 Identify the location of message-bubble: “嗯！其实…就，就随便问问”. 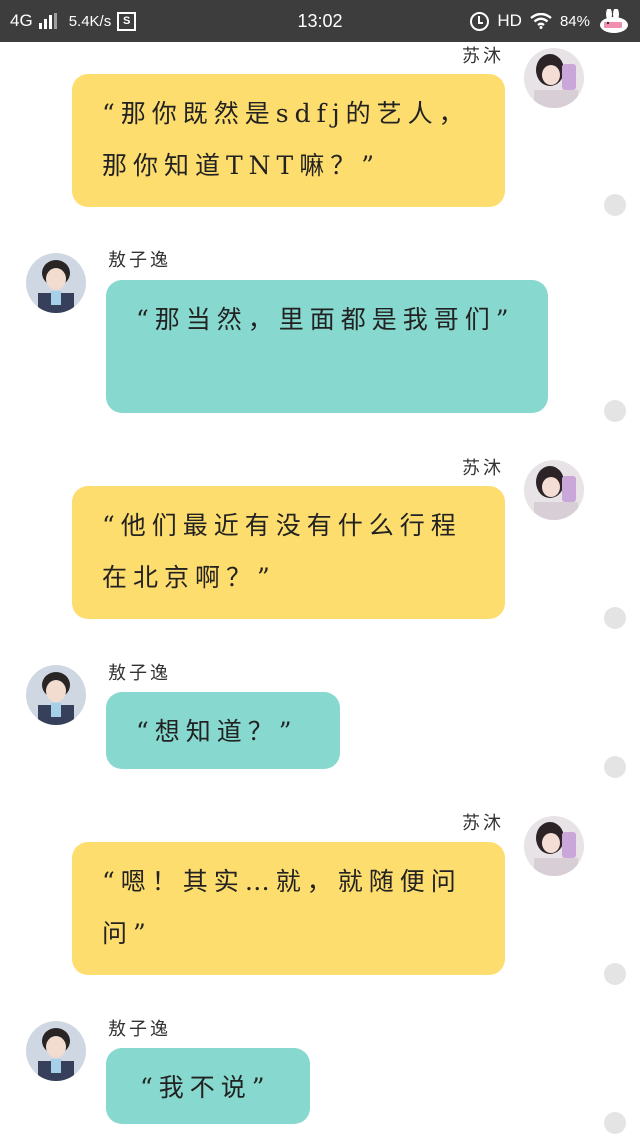
(288, 908).